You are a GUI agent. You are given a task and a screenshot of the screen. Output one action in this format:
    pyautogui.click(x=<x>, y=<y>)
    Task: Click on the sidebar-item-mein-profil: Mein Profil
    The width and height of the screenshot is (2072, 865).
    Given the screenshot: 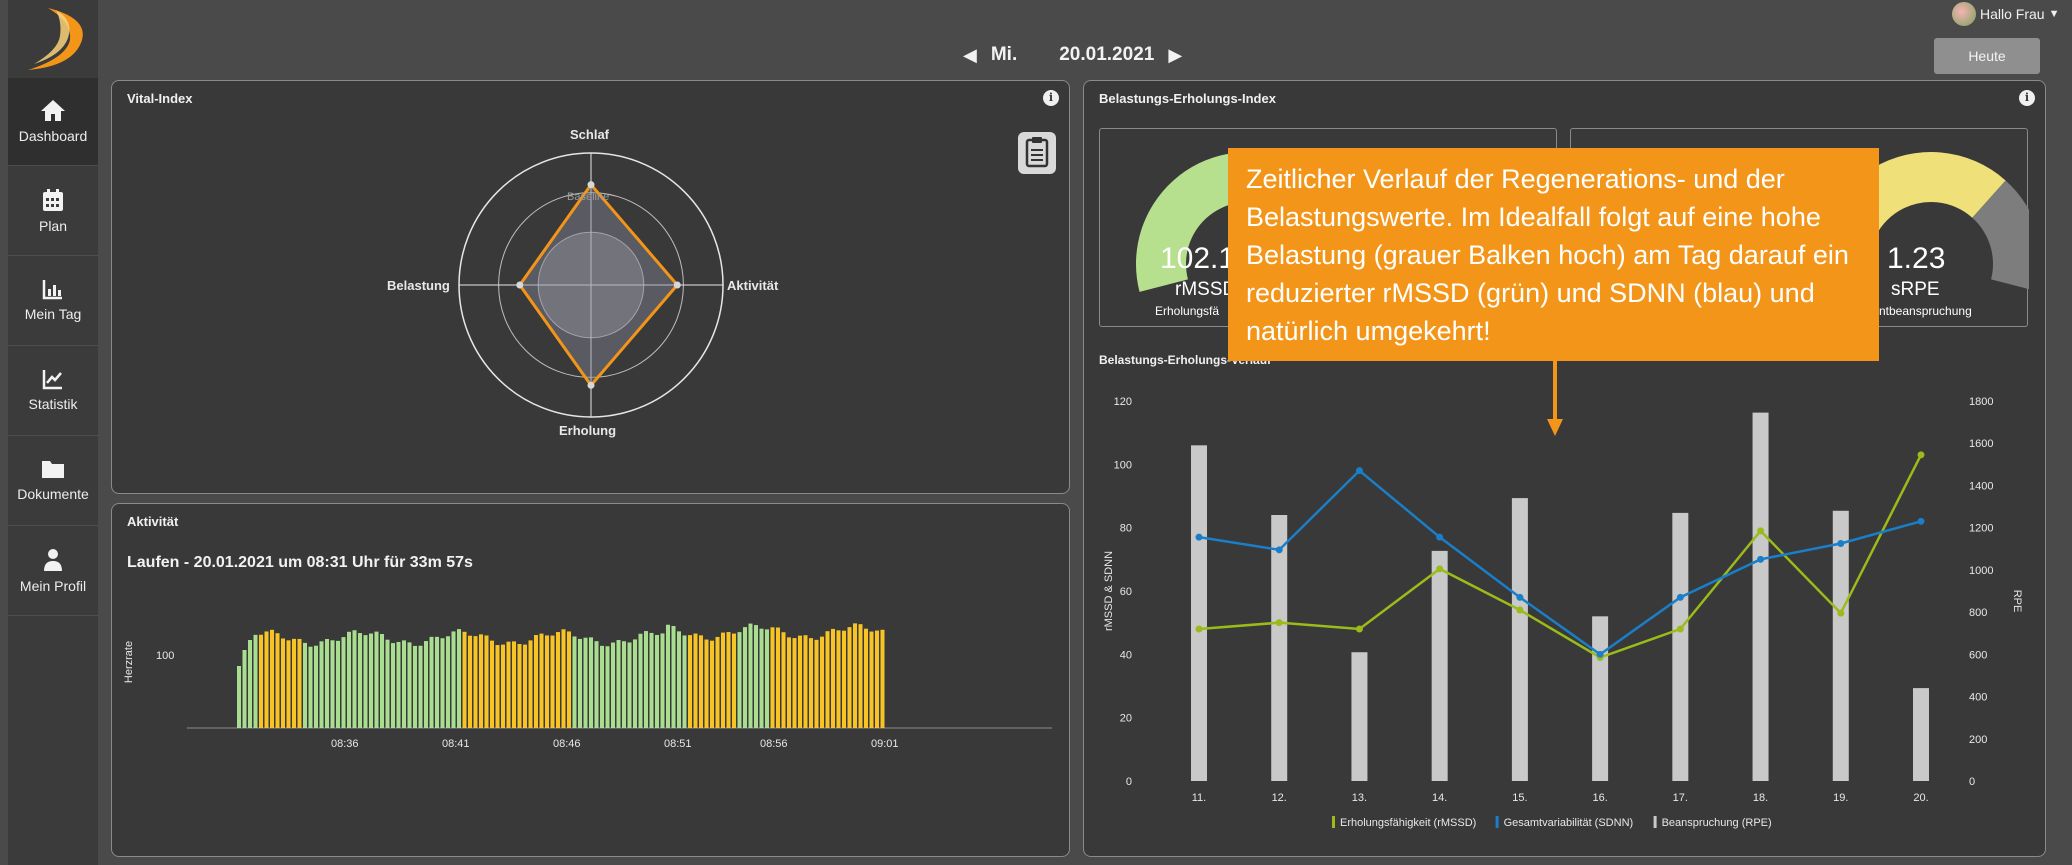 What is the action you would take?
    pyautogui.click(x=53, y=572)
    